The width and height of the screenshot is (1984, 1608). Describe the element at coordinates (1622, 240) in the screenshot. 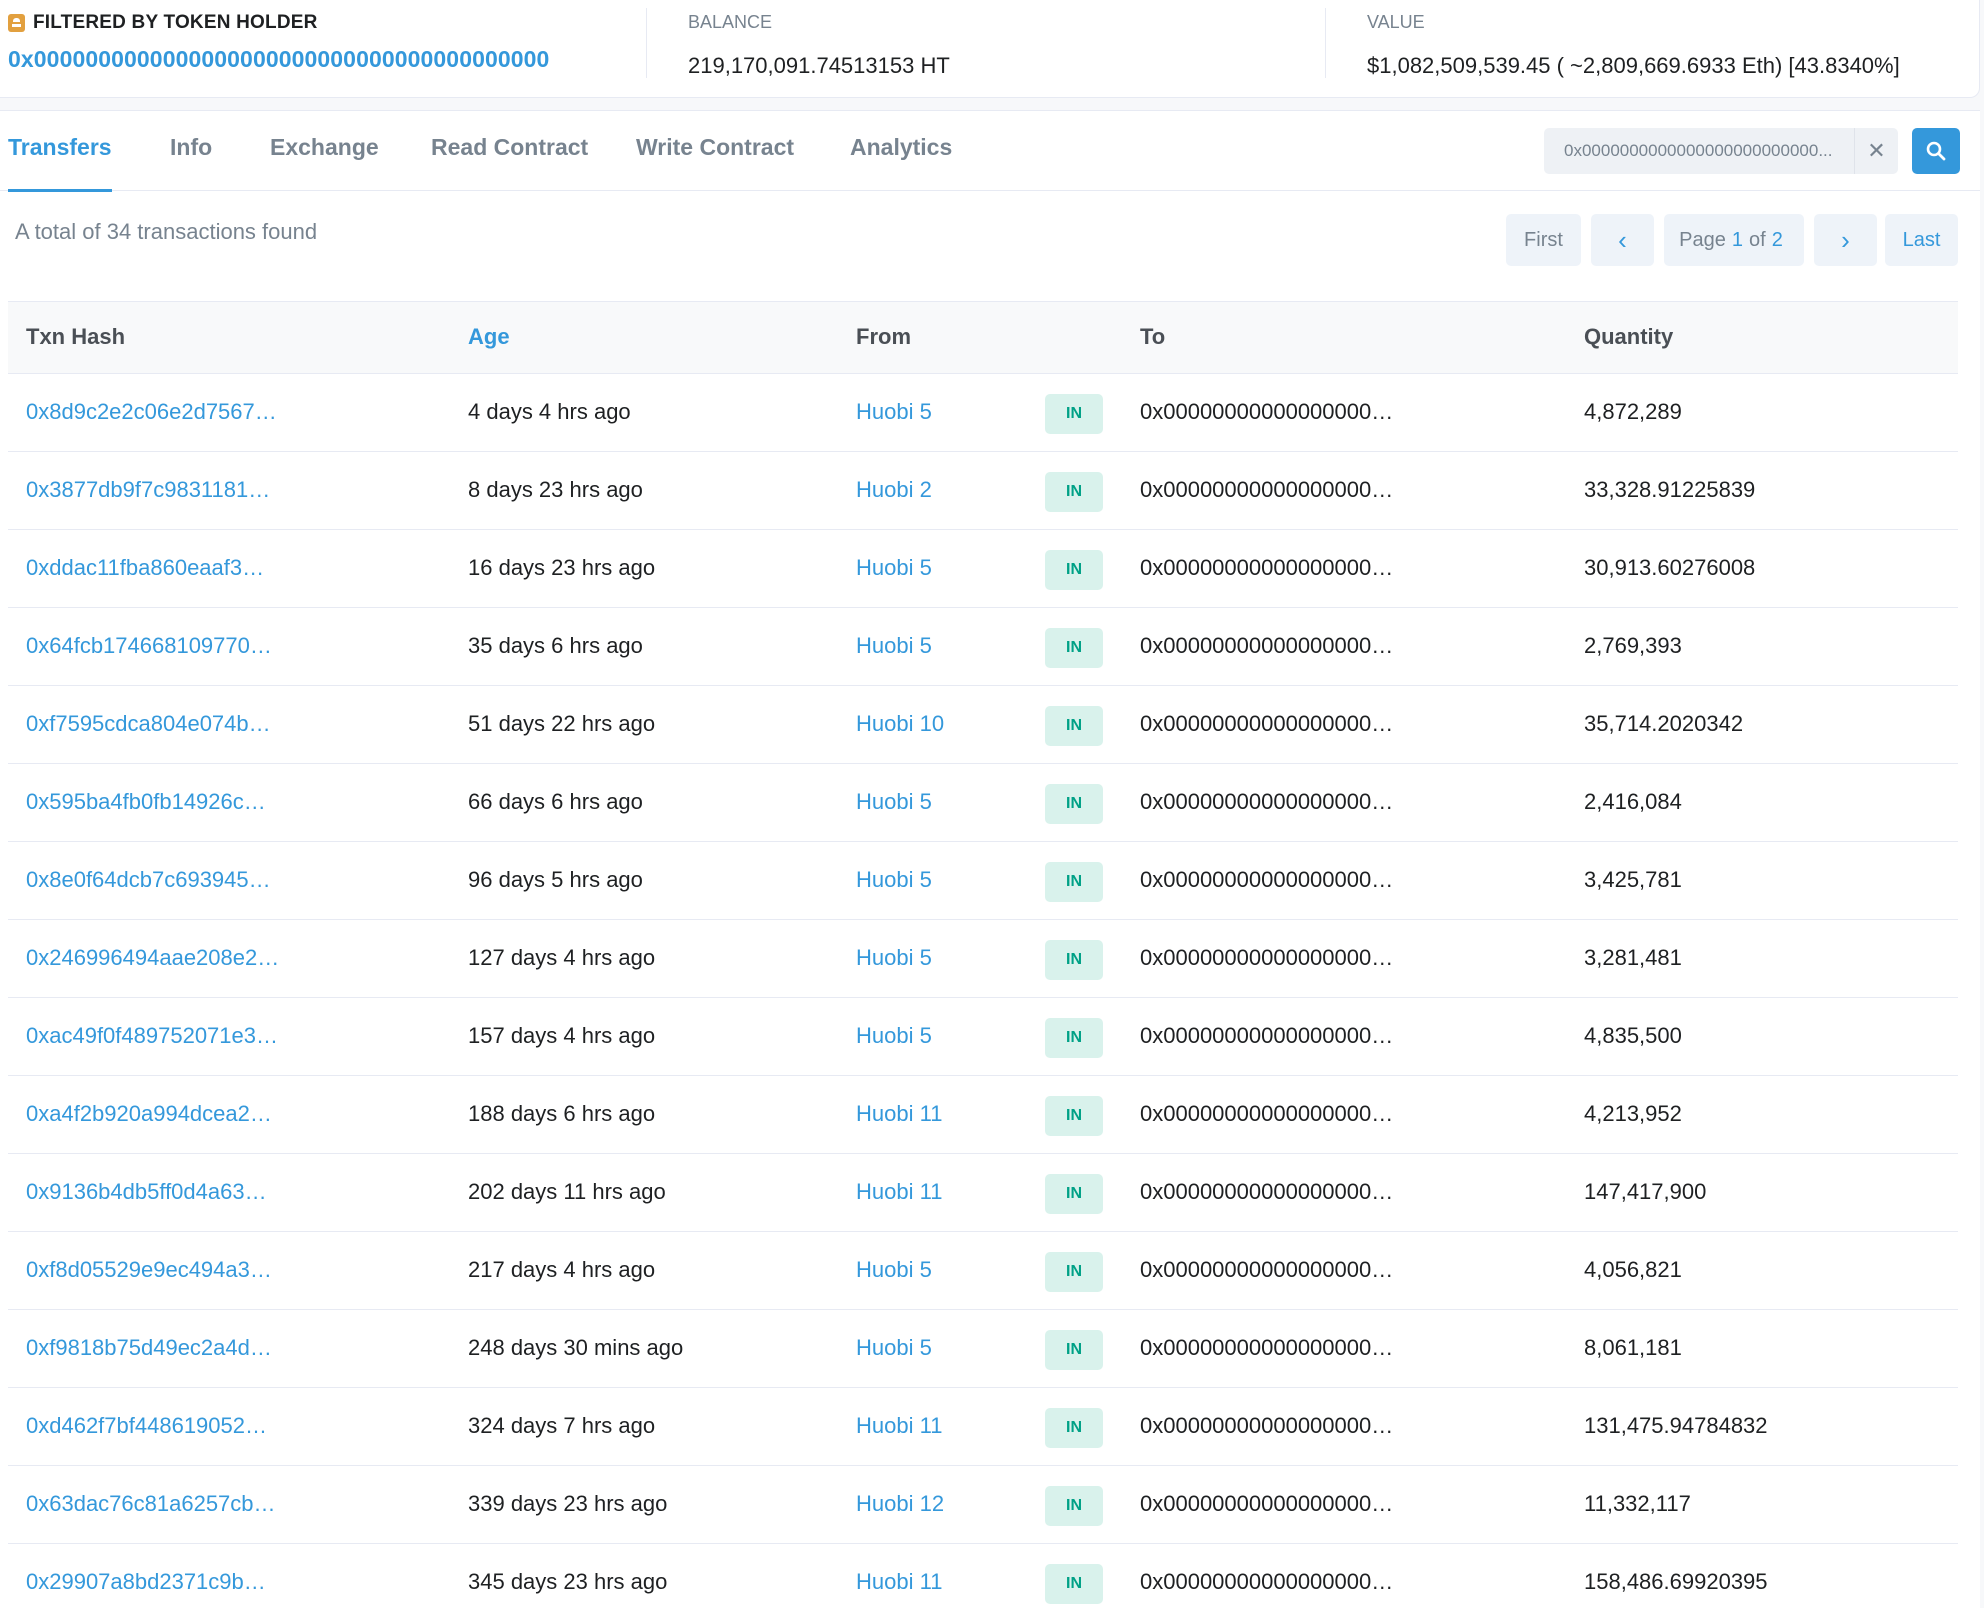

I see `prev-page-button: ‹` at that location.